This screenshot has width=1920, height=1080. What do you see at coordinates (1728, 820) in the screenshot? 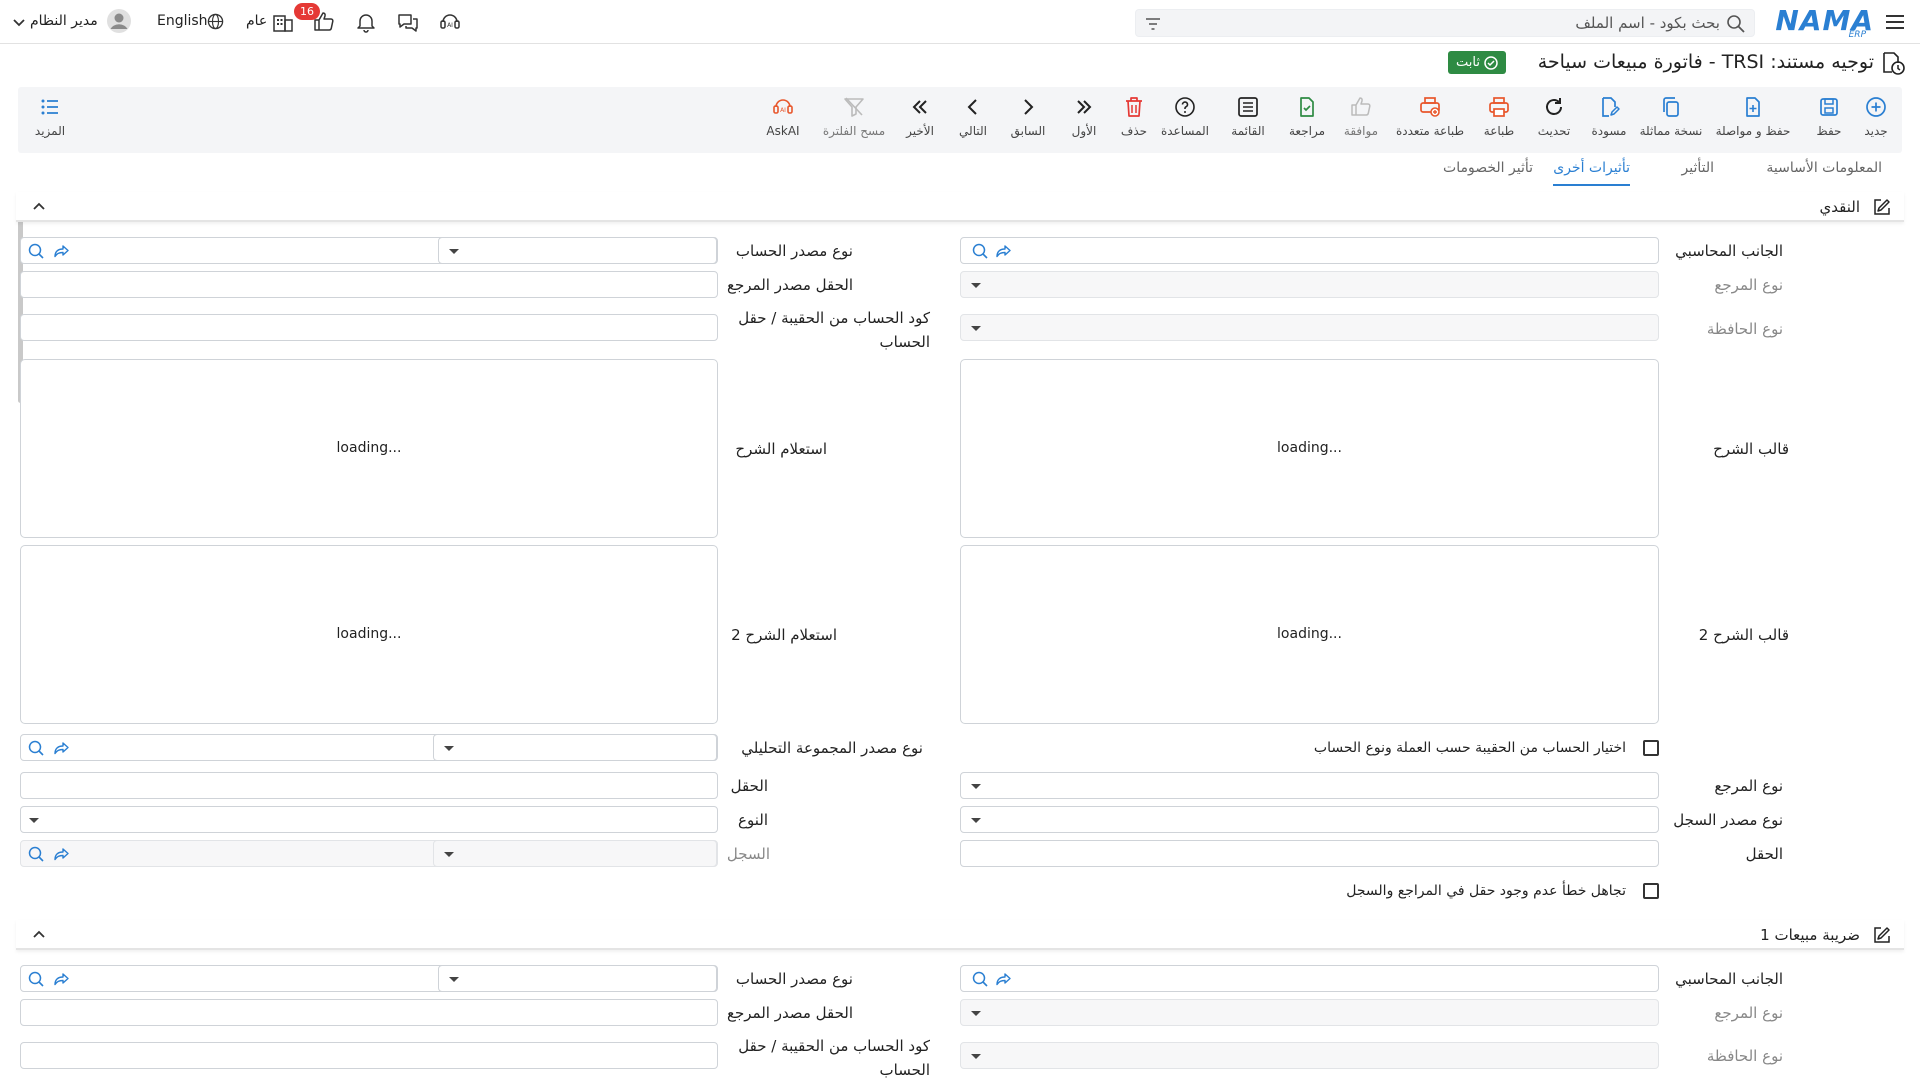
I see `record-source-type-label: نوع مصدر السجل` at bounding box center [1728, 820].